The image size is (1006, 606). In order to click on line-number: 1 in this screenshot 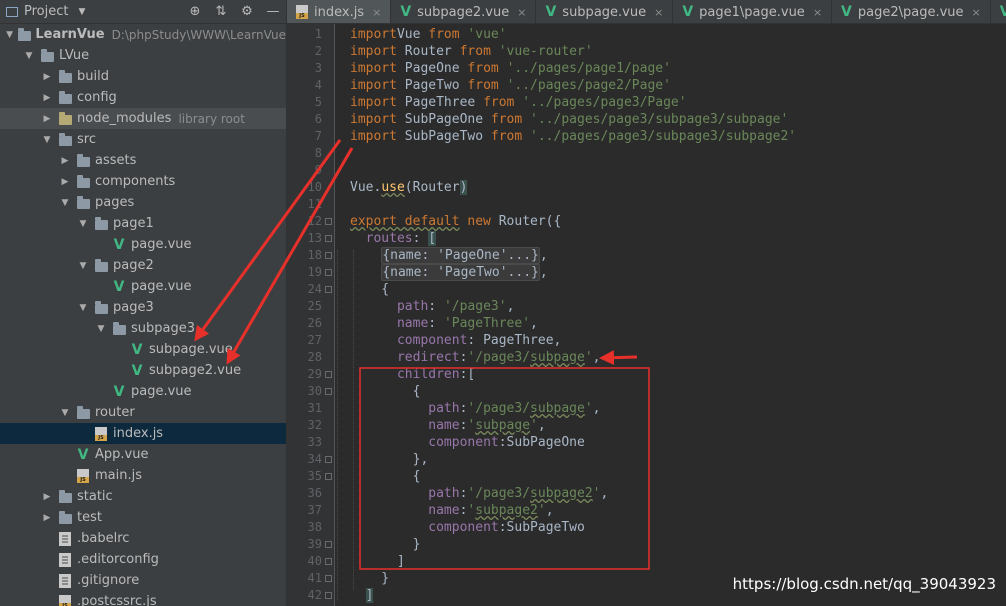, I will do `click(318, 34)`.